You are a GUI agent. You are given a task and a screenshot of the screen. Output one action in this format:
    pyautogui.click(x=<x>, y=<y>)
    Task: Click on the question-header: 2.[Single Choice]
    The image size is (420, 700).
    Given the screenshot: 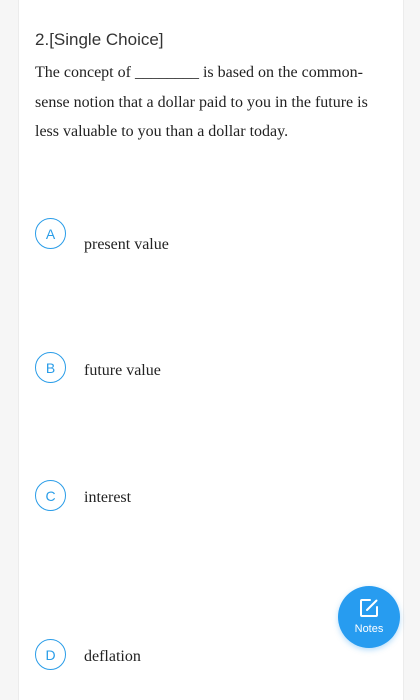 What is the action you would take?
    pyautogui.click(x=99, y=40)
    